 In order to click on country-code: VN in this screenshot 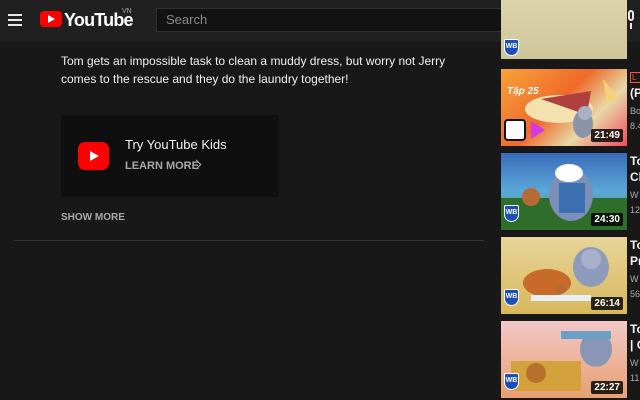, I will do `click(127, 11)`.